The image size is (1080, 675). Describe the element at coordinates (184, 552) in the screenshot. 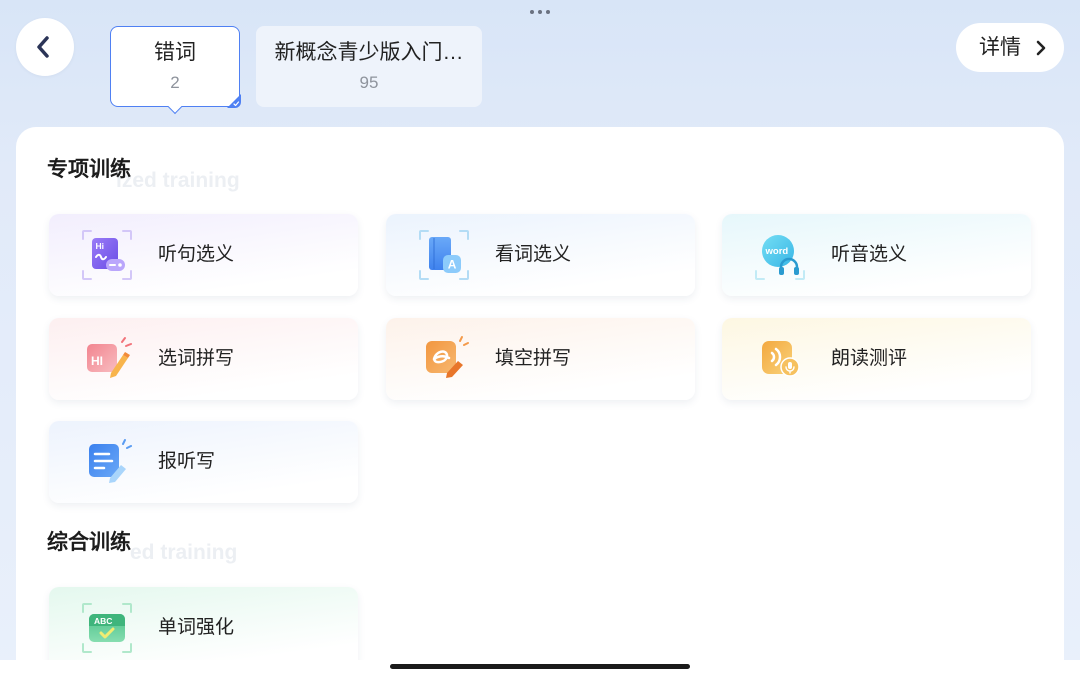

I see `section-watermark: ed training` at that location.